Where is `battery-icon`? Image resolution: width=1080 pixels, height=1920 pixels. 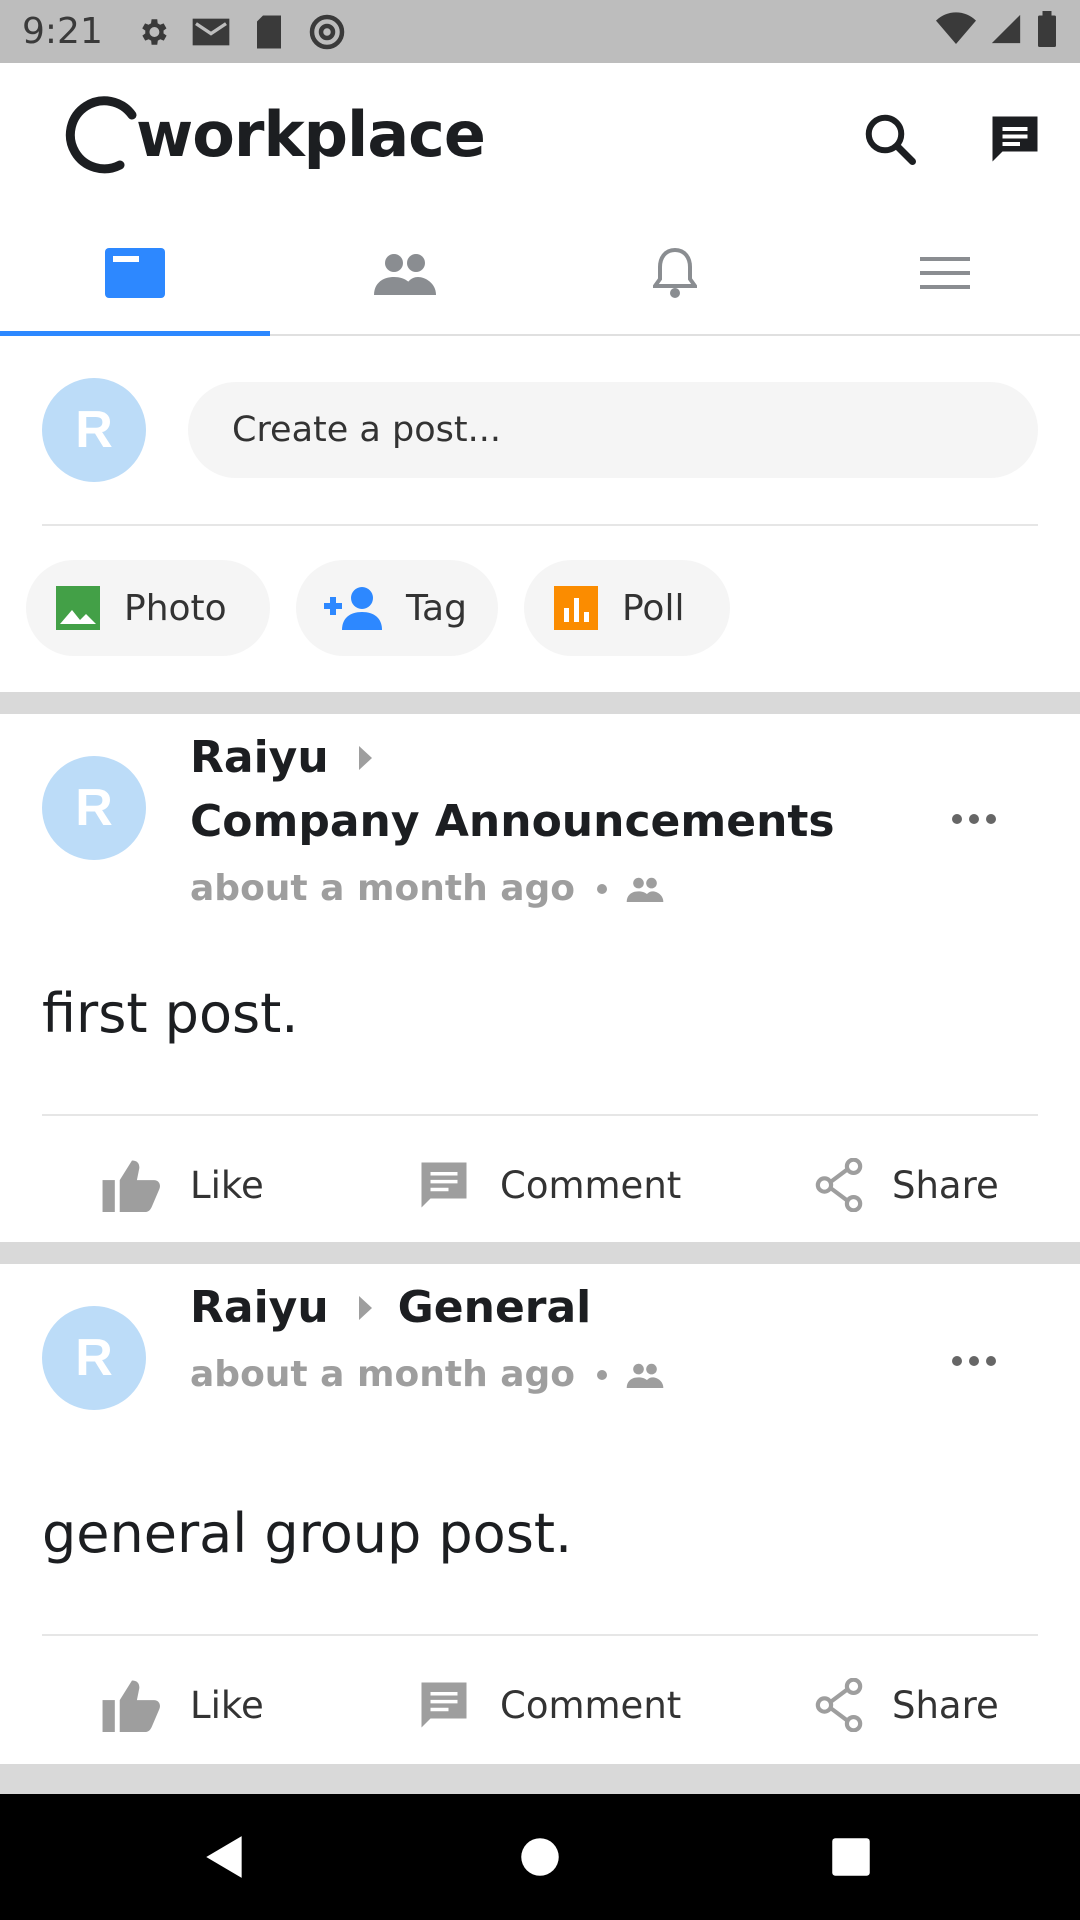
battery-icon is located at coordinates (1047, 31).